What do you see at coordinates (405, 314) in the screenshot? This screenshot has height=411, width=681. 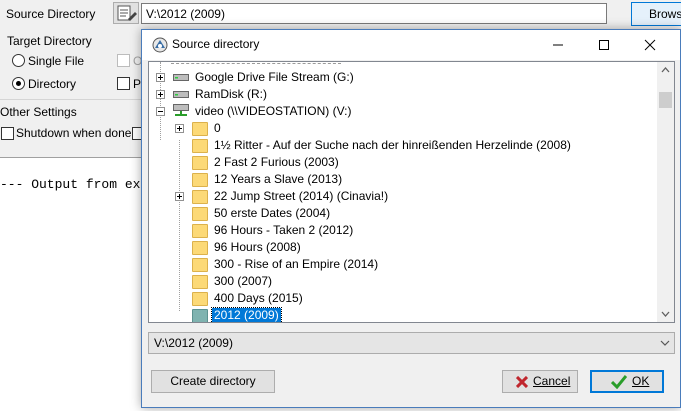 I see `tree-item-folder-selected: 2012 (2009)` at bounding box center [405, 314].